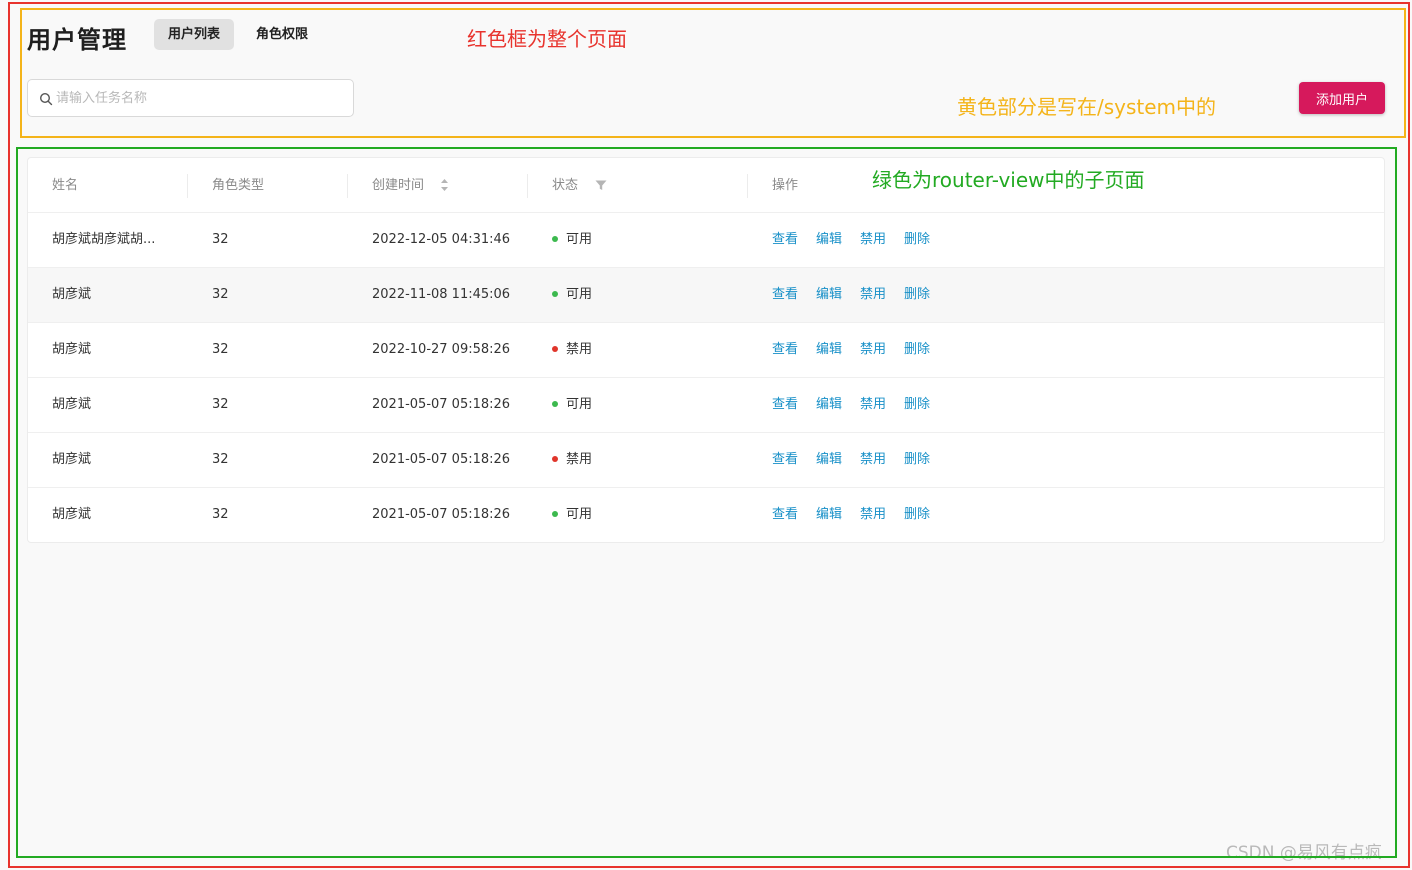 Image resolution: width=1412 pixels, height=870 pixels. I want to click on filter-icon, so click(601, 185).